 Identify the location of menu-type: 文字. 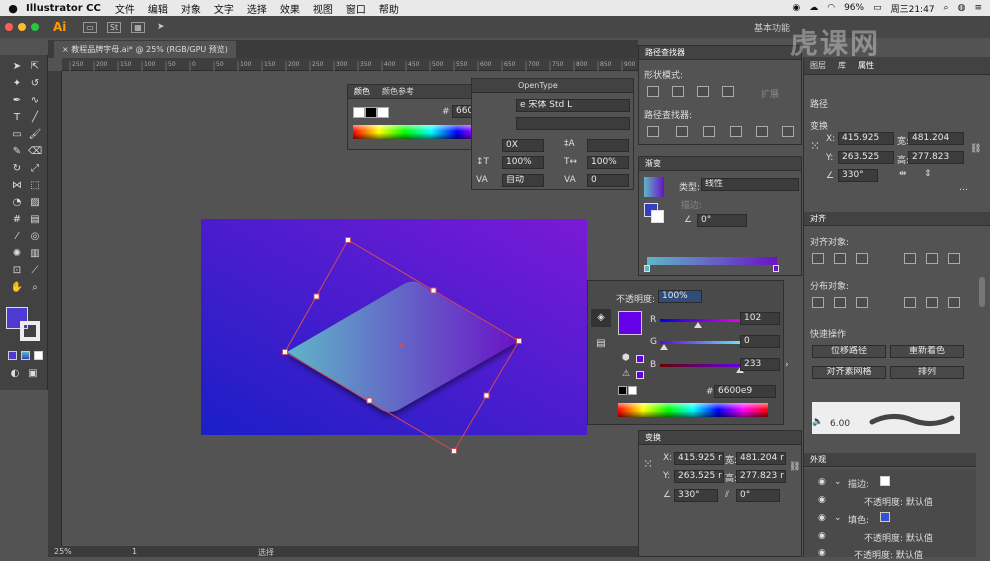
(224, 8).